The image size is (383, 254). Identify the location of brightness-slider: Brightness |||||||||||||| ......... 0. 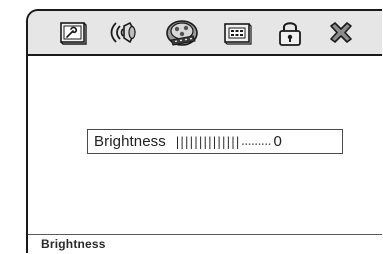
(215, 141).